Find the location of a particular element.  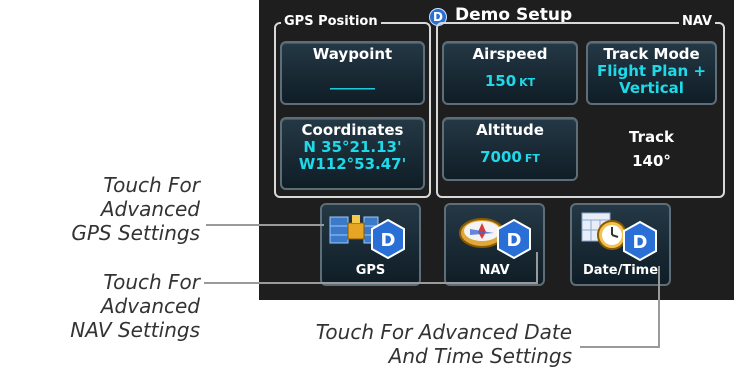

waypoint-button: Waypoint ______ is located at coordinates (352, 73).